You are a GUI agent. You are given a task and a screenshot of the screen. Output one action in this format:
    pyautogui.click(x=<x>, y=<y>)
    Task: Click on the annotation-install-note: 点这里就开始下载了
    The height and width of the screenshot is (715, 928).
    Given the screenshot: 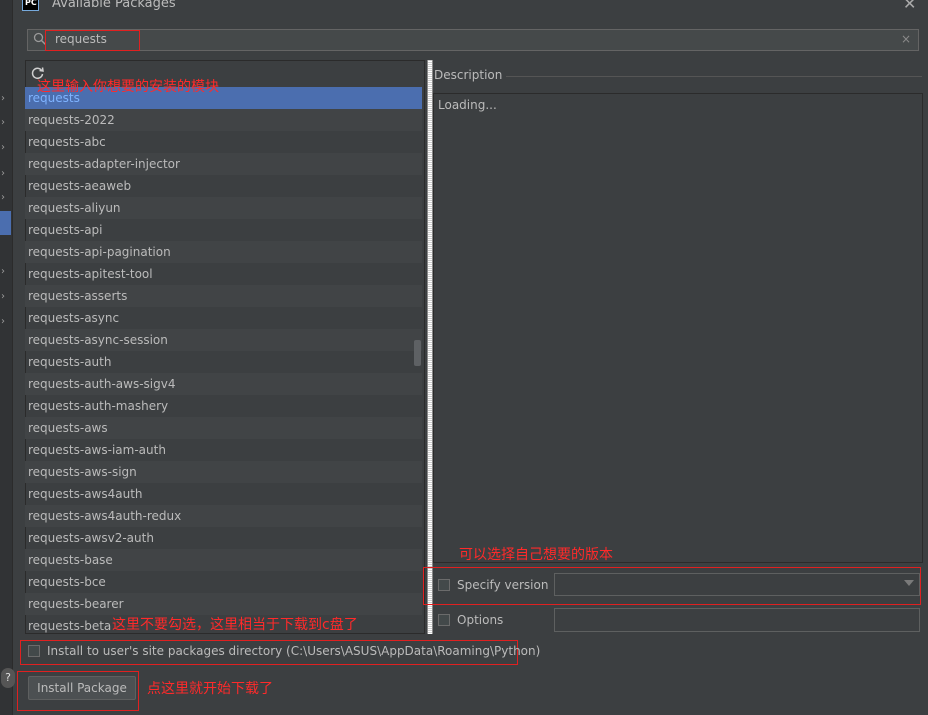 What is the action you would take?
    pyautogui.click(x=210, y=689)
    